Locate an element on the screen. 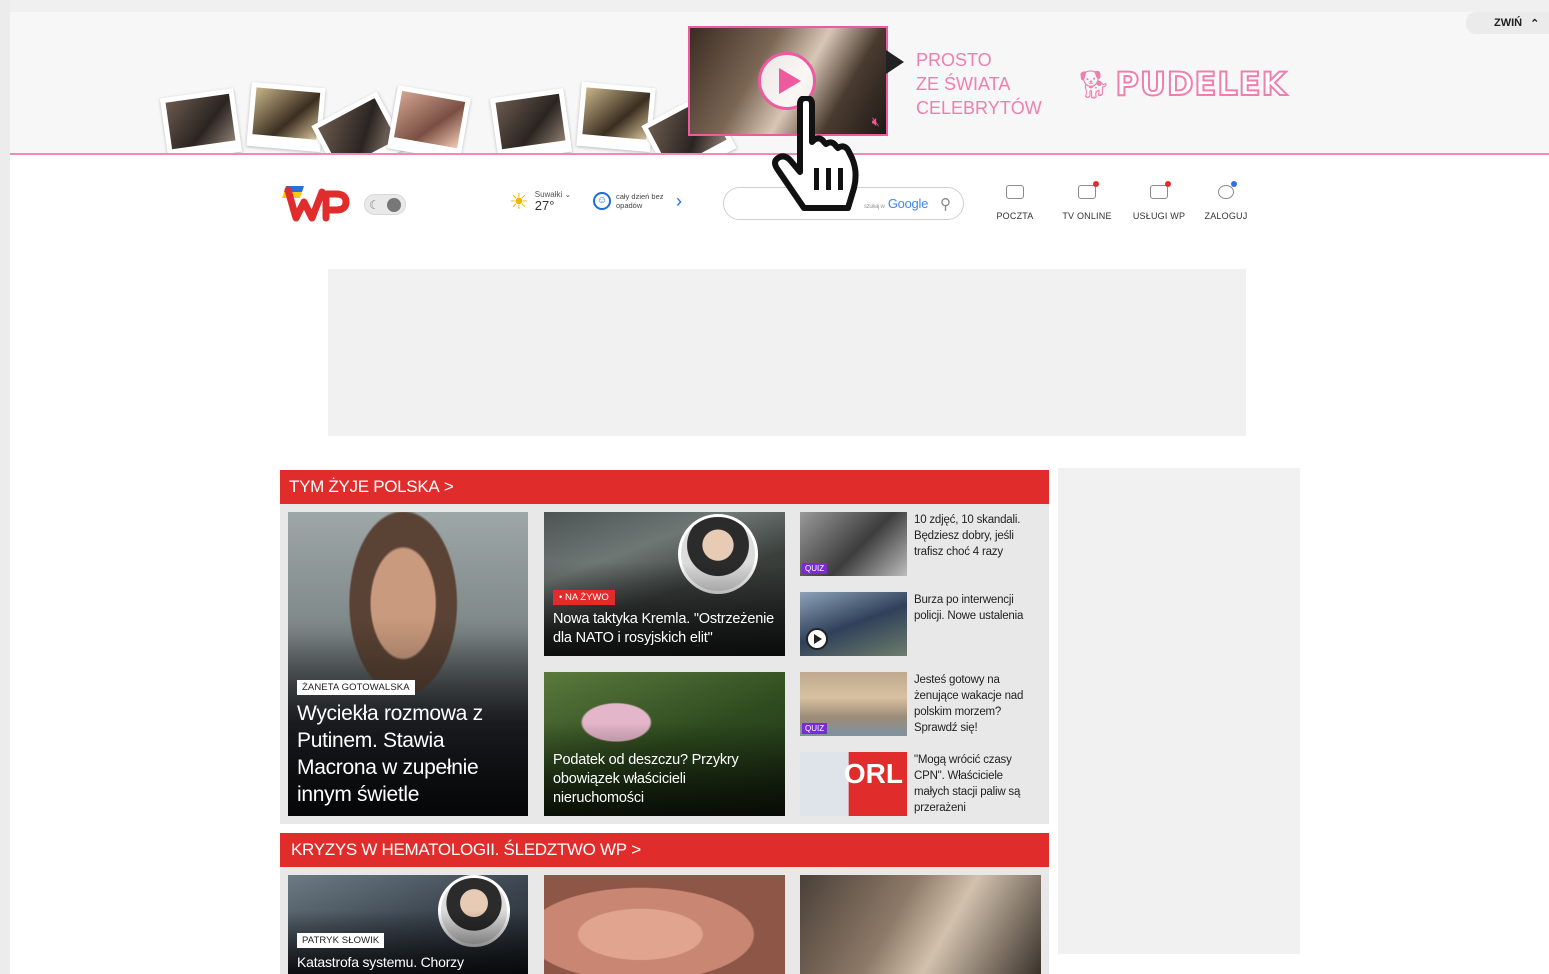 The height and width of the screenshot is (974, 1549). dog-logo-icon: 🐕︎ is located at coordinates (1094, 84).